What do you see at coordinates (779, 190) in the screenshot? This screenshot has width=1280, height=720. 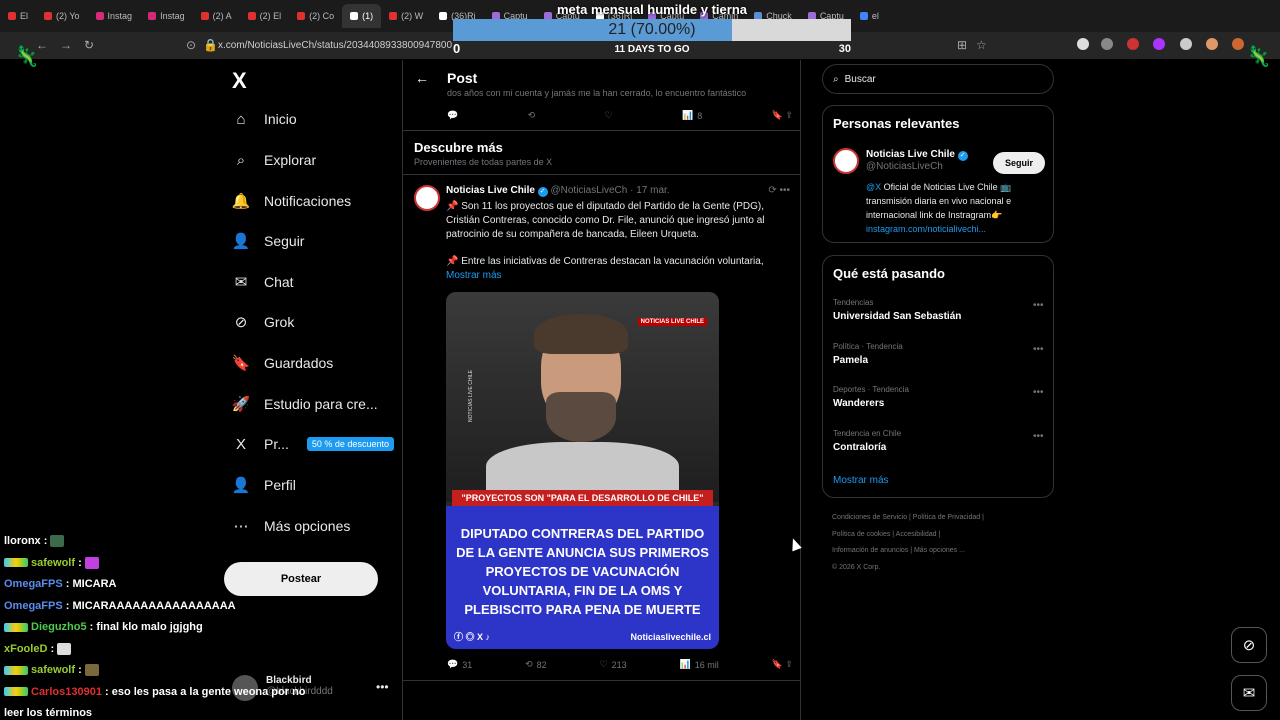 I see `tweet-more-icon: ⟳ •••` at bounding box center [779, 190].